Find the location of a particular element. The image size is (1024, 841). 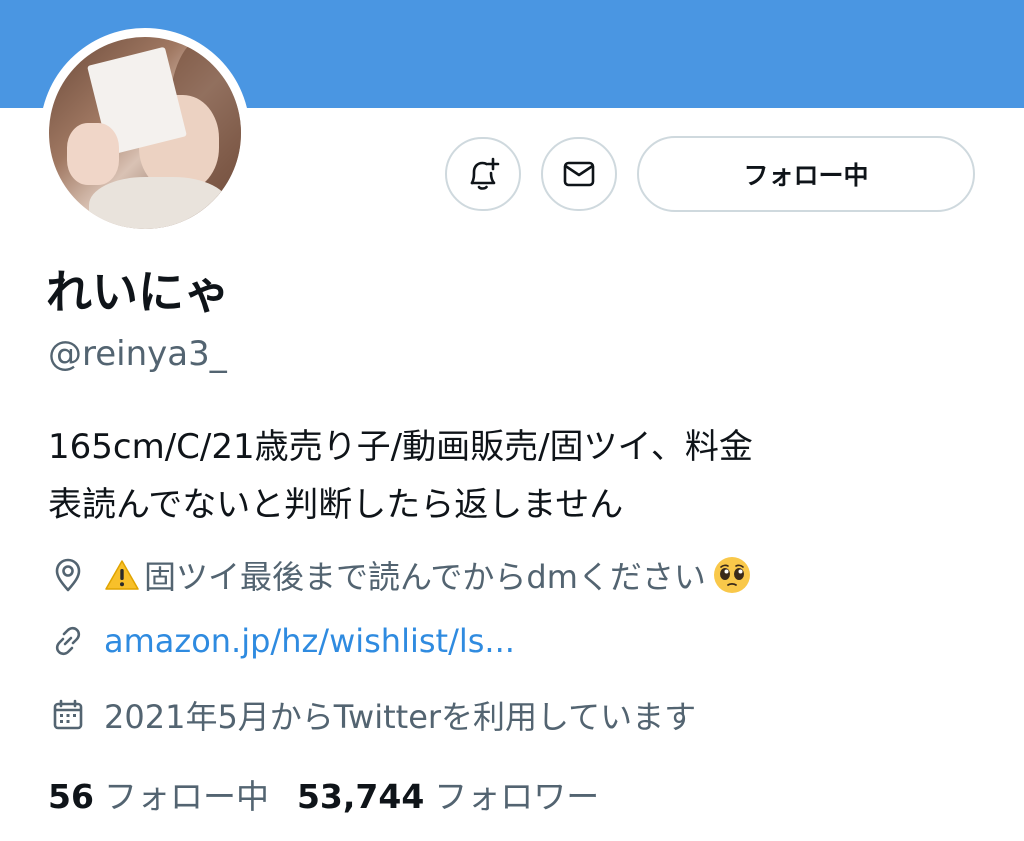

message-button is located at coordinates (579, 174).